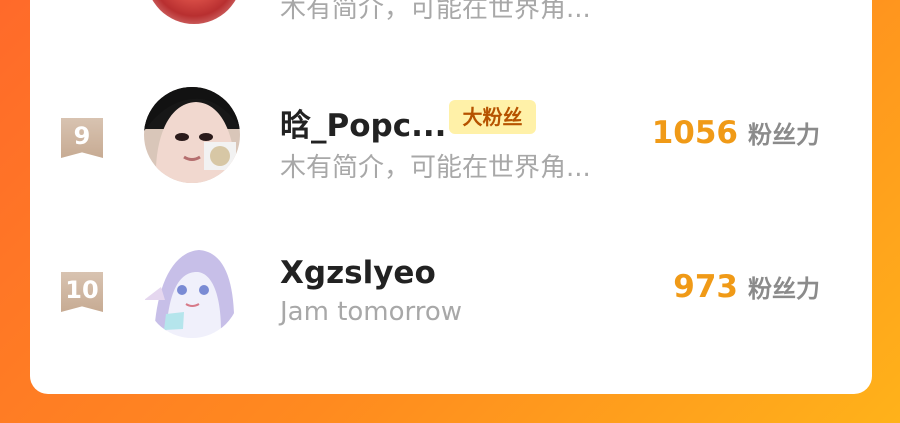 This screenshot has width=900, height=423. Describe the element at coordinates (358, 273) in the screenshot. I see `fan-name: Xgzslyeo` at that location.